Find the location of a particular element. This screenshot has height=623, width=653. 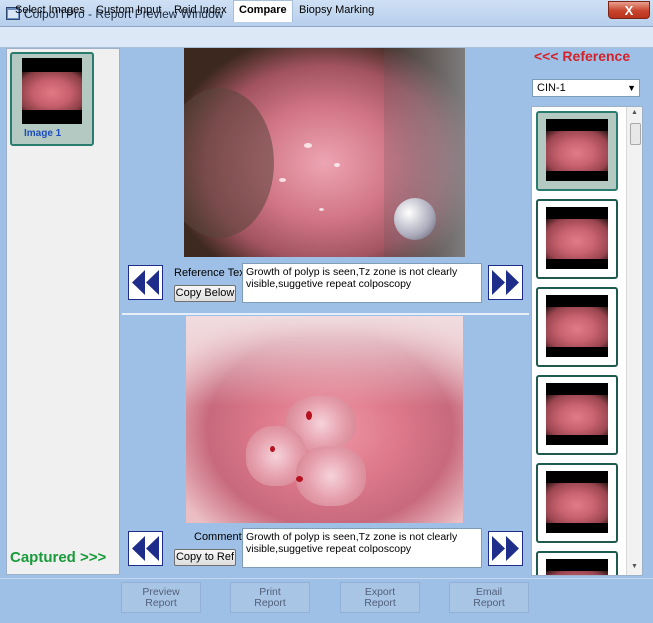

next-reference-button is located at coordinates (505, 282).